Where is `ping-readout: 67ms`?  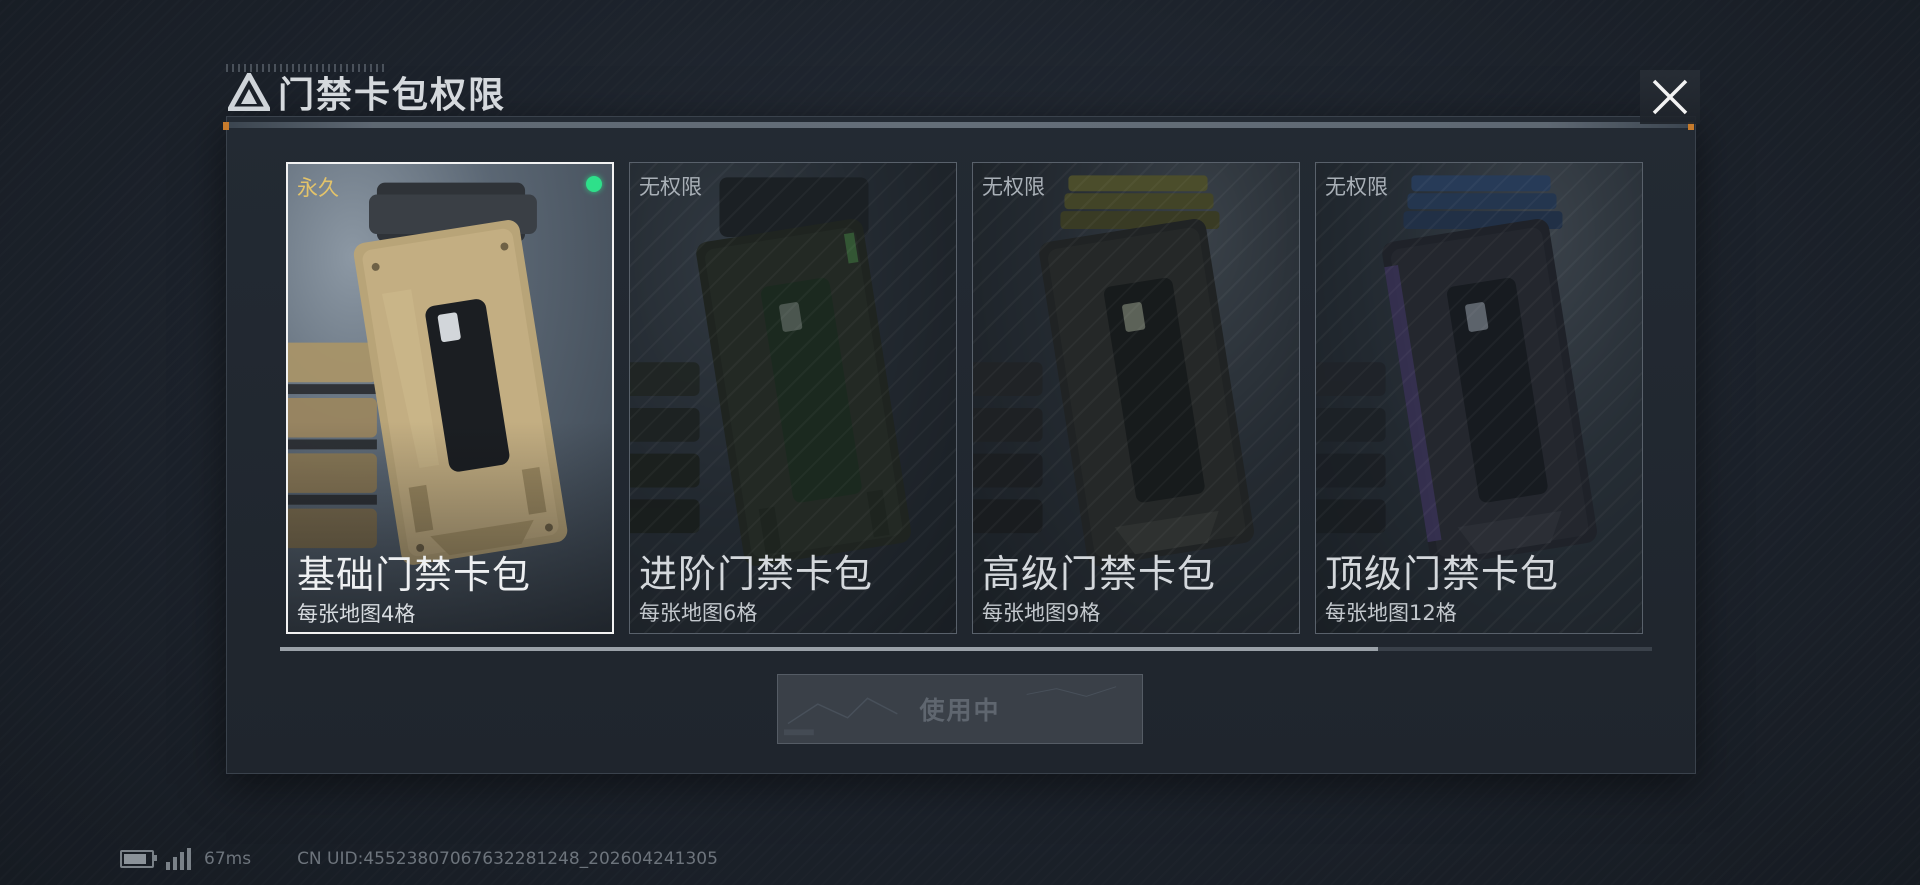
ping-readout: 67ms is located at coordinates (228, 859).